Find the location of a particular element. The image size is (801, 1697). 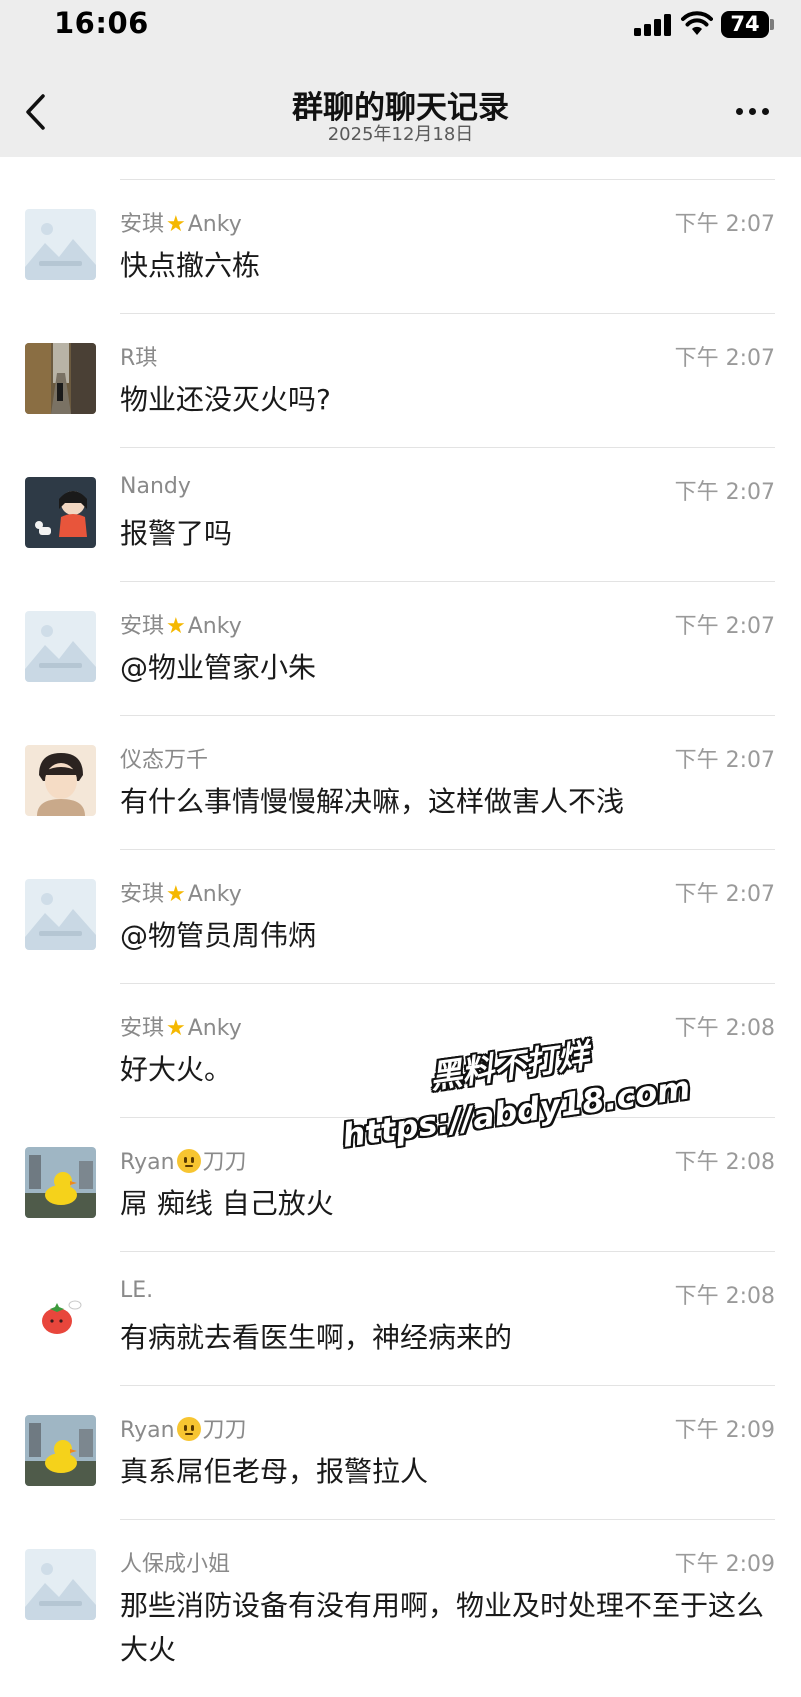

sender-name: R琪 is located at coordinates (138, 356).